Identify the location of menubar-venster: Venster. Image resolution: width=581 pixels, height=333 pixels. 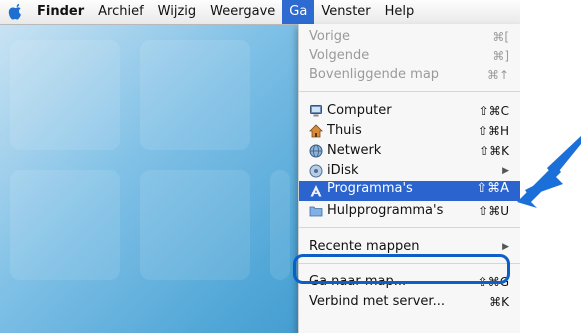
(345, 12).